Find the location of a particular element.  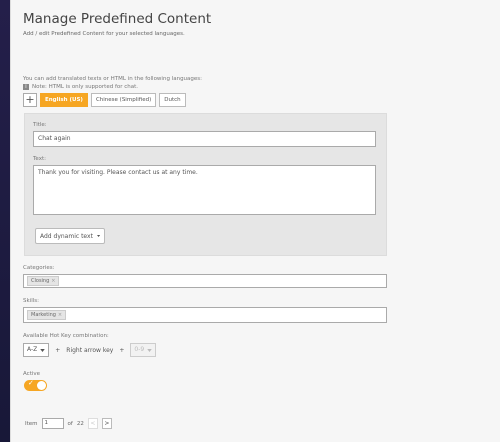

hotkey-key: Right arrow key is located at coordinates (90, 350).